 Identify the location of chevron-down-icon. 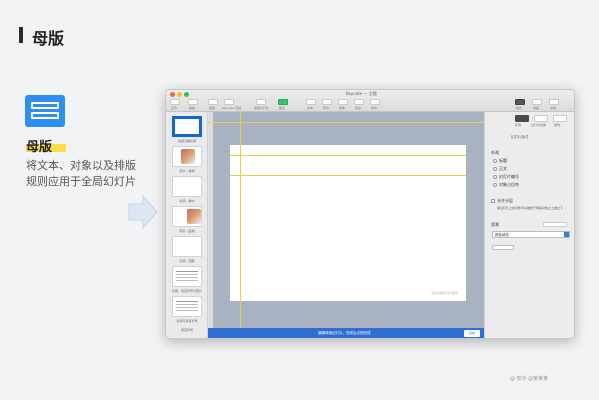
(566, 234).